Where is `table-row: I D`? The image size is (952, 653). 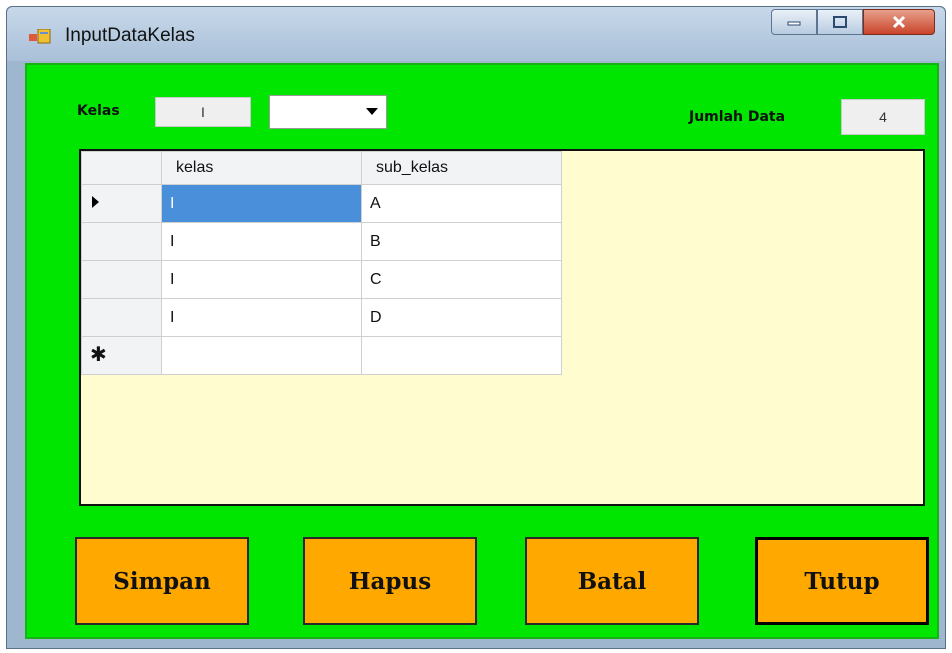 table-row: I D is located at coordinates (321, 317).